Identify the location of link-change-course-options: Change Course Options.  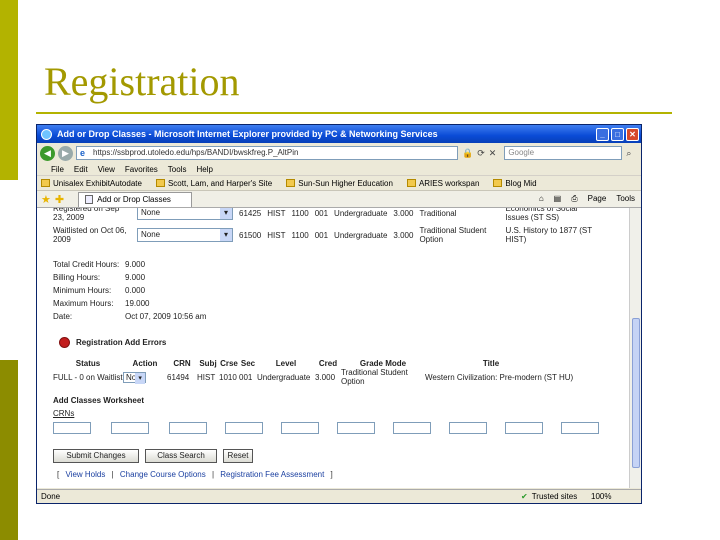
(163, 474).